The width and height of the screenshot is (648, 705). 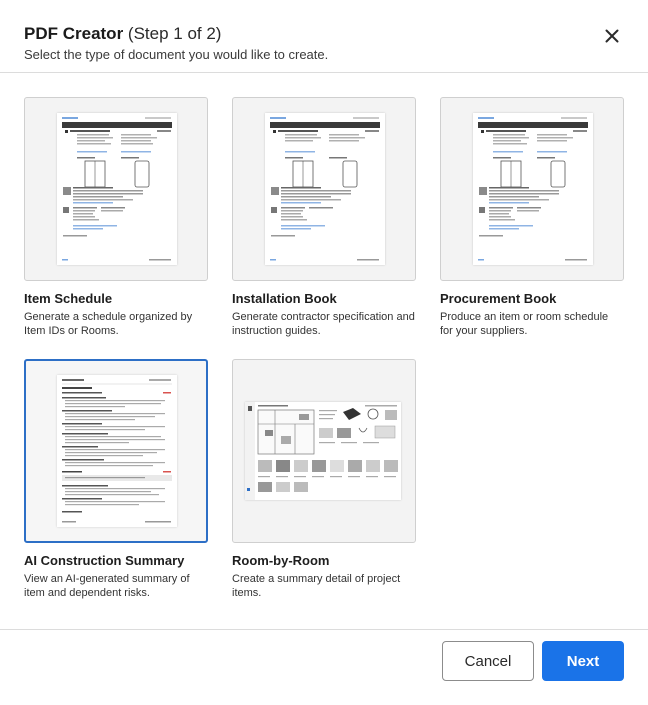 I want to click on room-by-room-preview-page, so click(x=323, y=451).